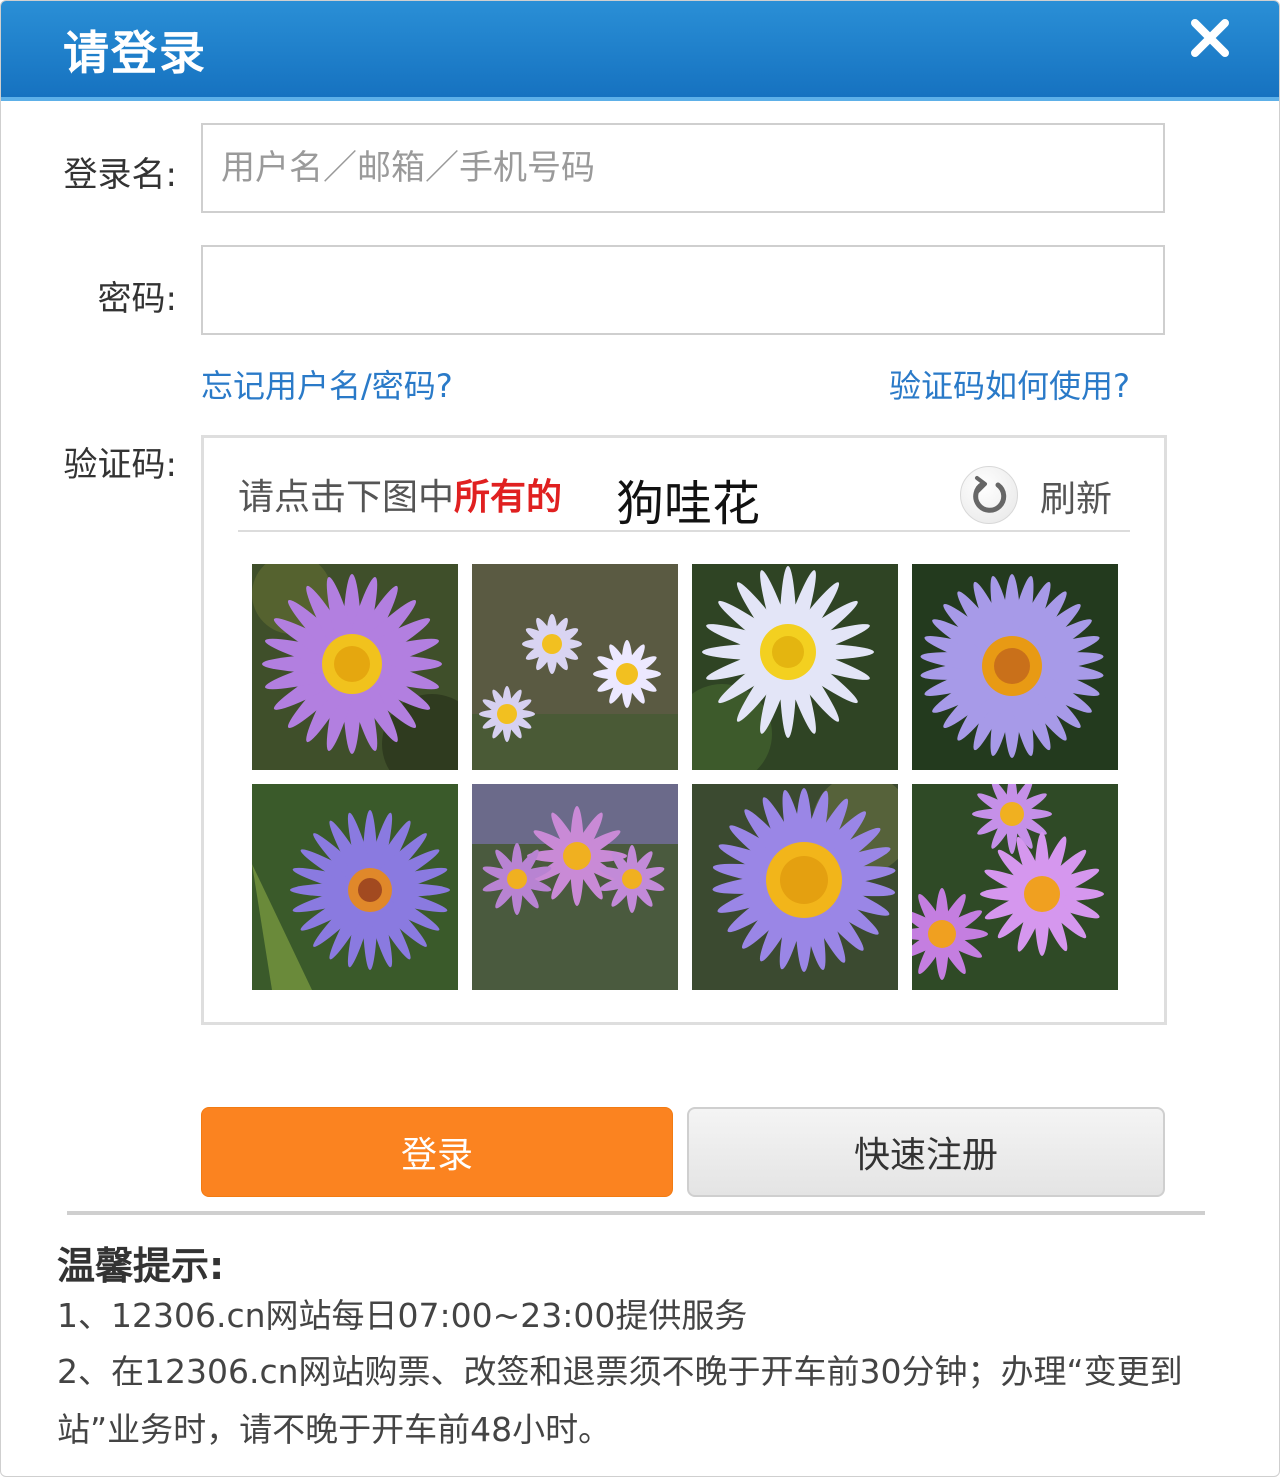  What do you see at coordinates (925, 1155) in the screenshot?
I see `register-button-label: 快速注册` at bounding box center [925, 1155].